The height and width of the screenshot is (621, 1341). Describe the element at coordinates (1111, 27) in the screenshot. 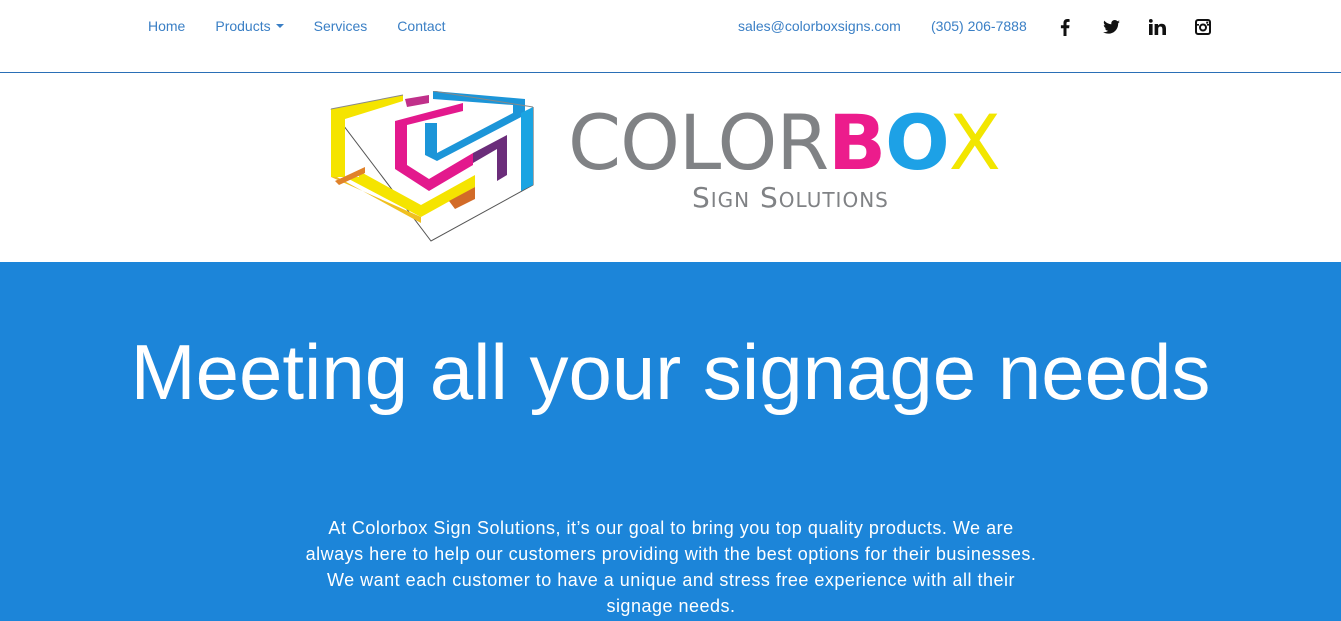

I see `twitter-icon` at that location.